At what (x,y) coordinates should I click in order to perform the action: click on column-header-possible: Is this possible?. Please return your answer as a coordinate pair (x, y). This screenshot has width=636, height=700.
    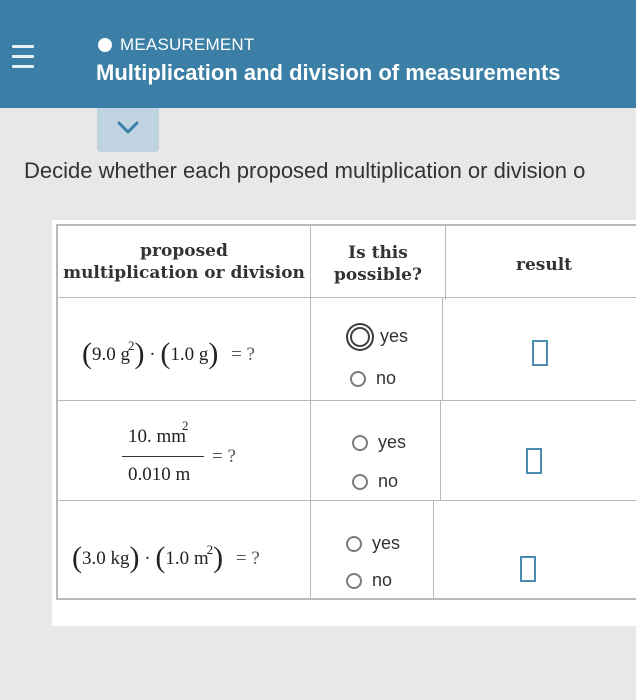
    Looking at the image, I should click on (378, 264).